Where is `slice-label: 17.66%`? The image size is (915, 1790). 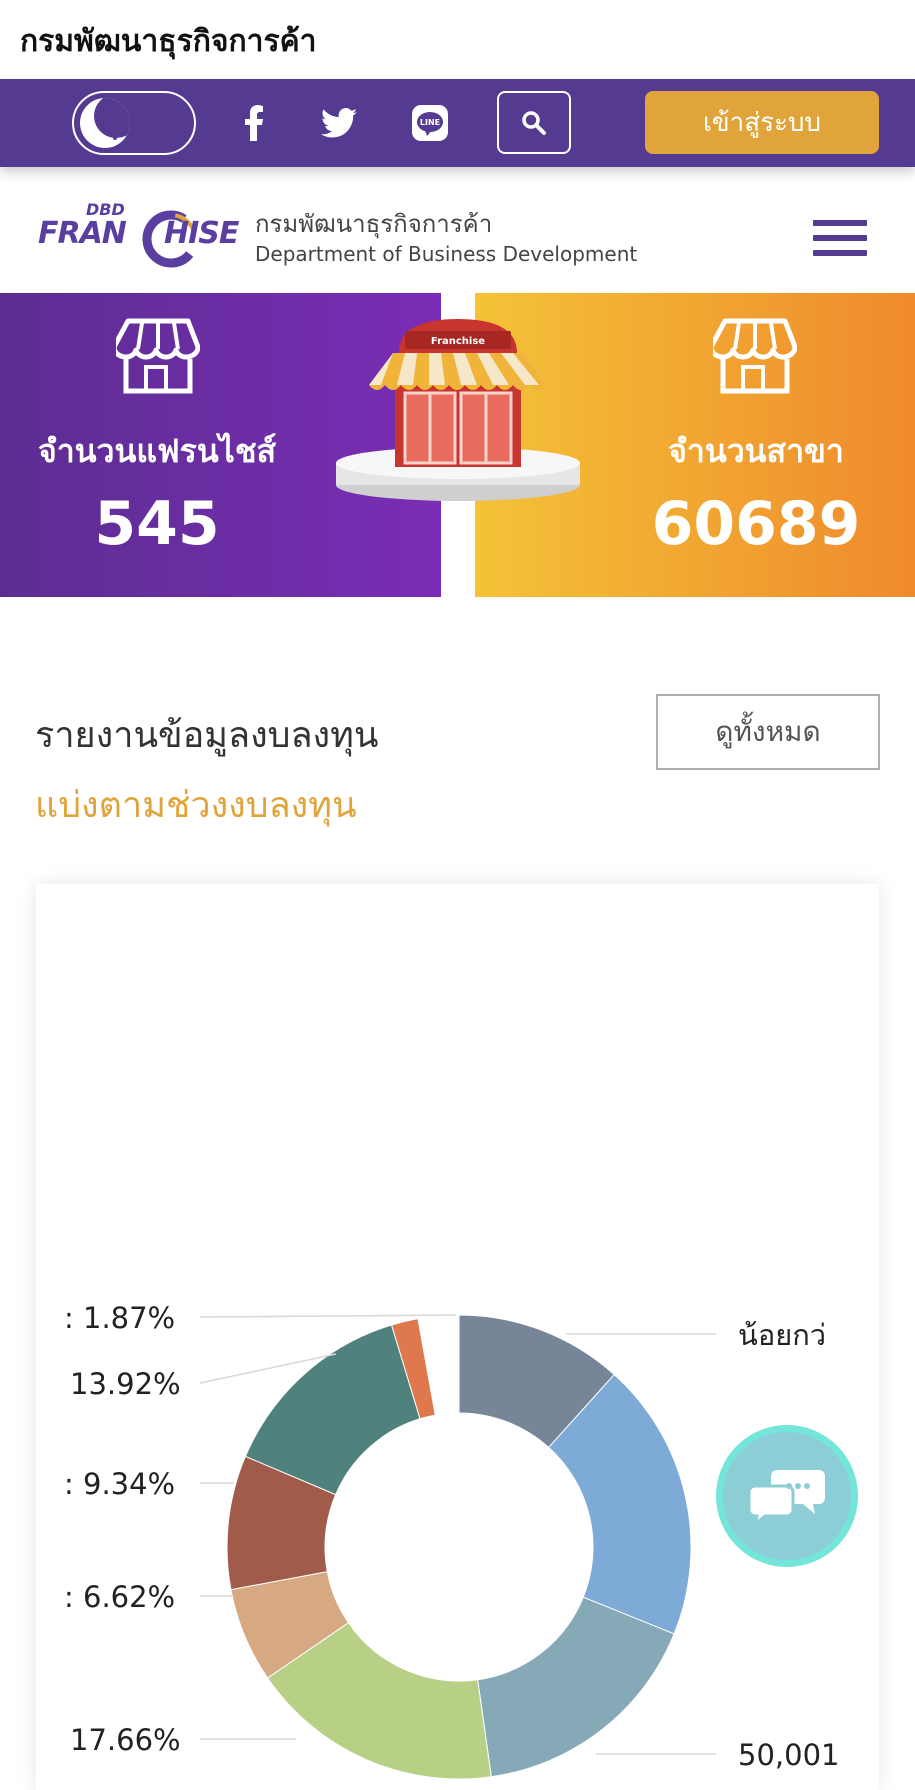 slice-label: 17.66% is located at coordinates (125, 1740).